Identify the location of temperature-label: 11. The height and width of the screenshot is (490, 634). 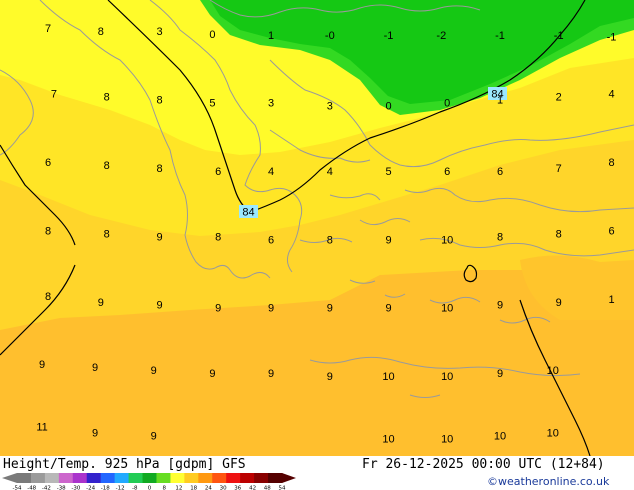
(41, 428).